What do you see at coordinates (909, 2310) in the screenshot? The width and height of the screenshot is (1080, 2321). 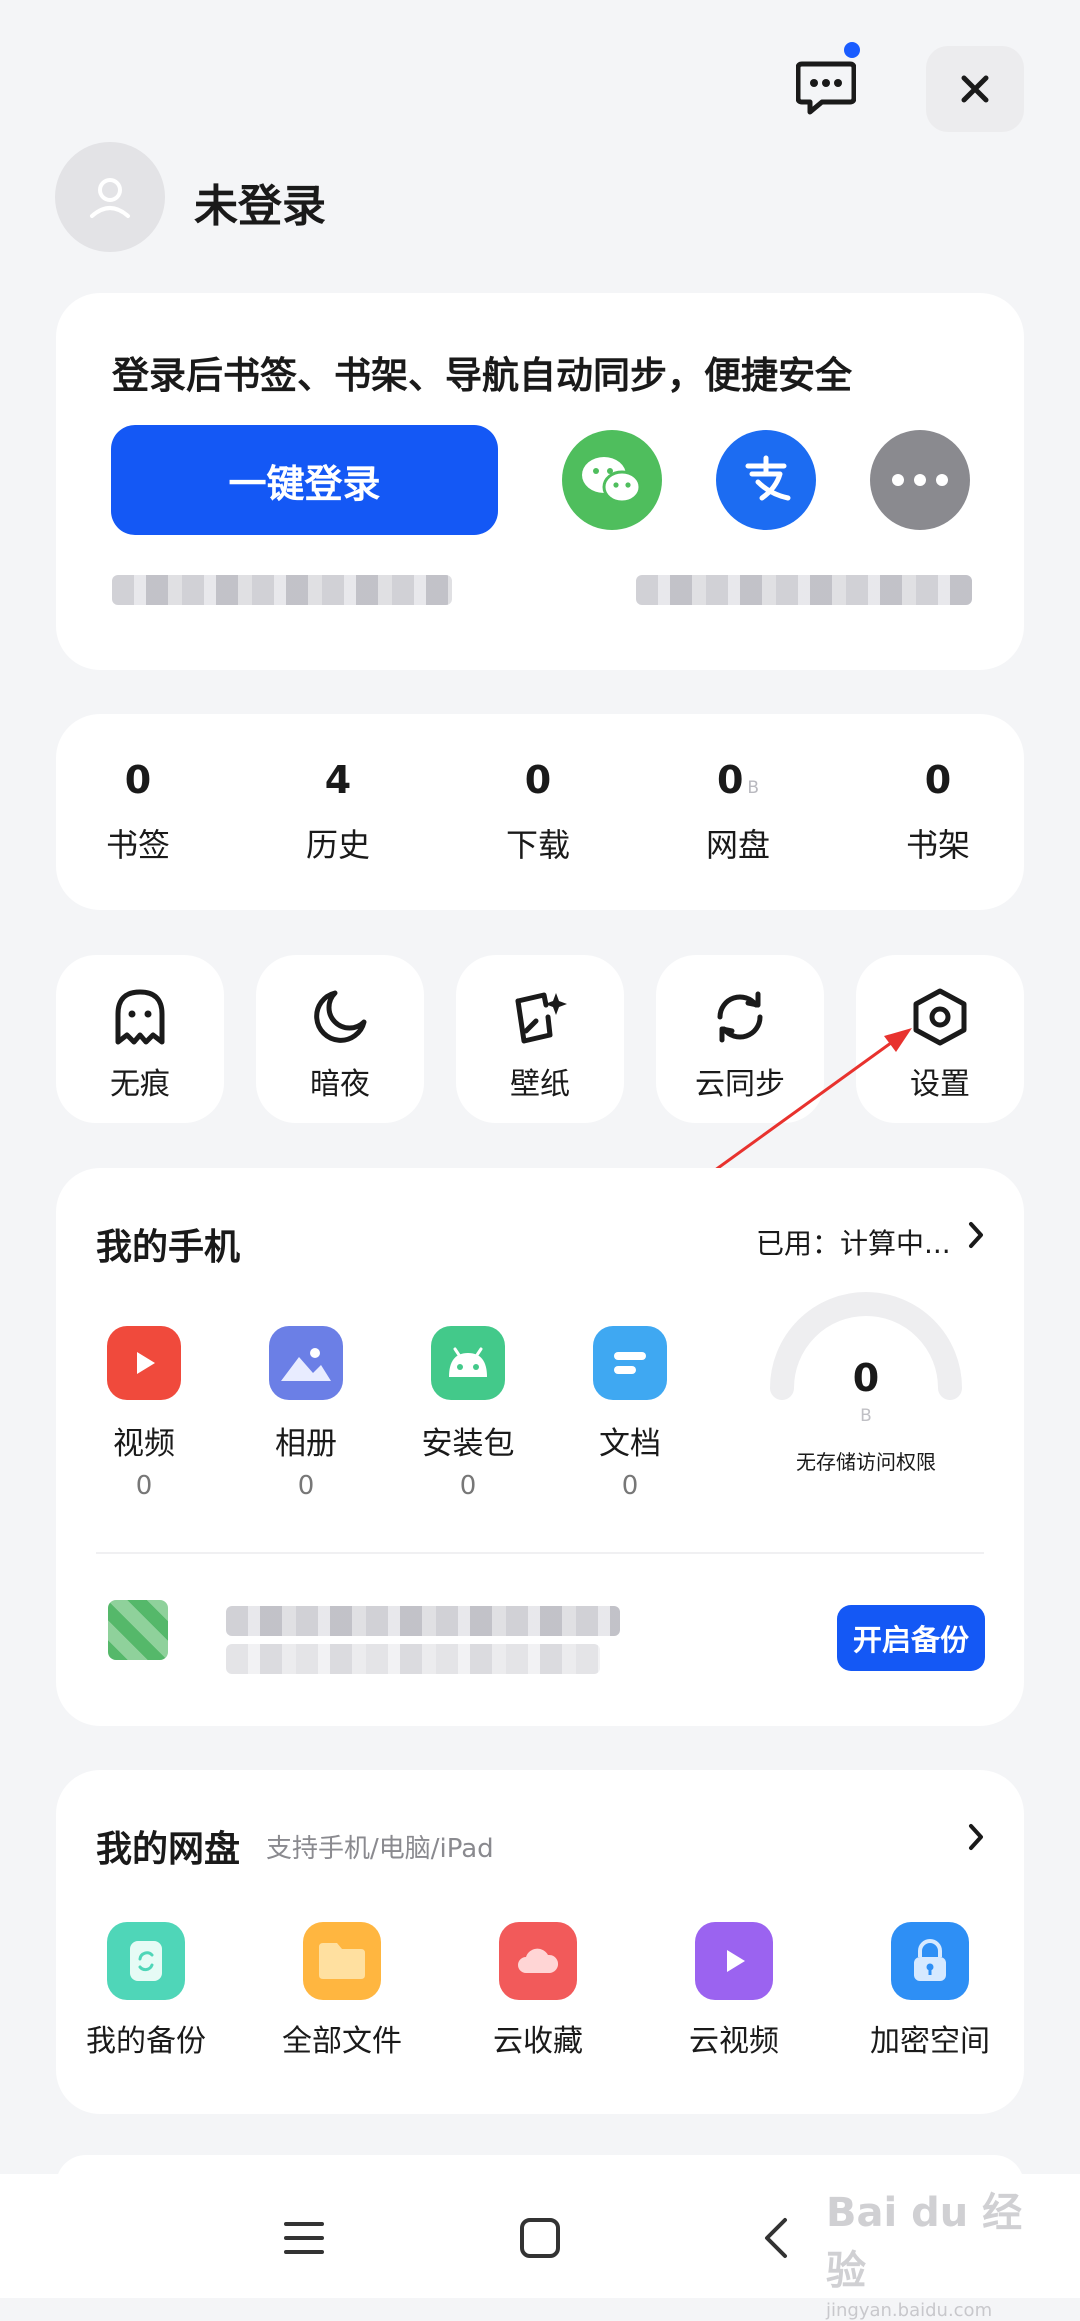 I see `watermark-url: jingyan.baidu.com` at bounding box center [909, 2310].